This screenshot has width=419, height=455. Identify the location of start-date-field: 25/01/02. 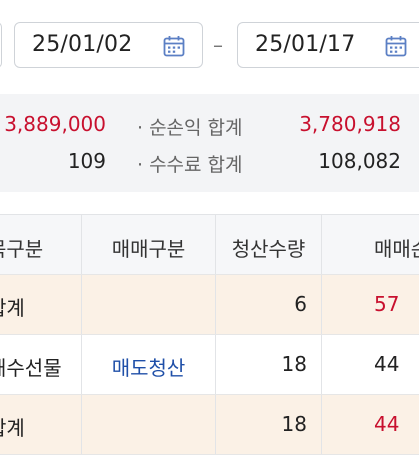
(108, 45).